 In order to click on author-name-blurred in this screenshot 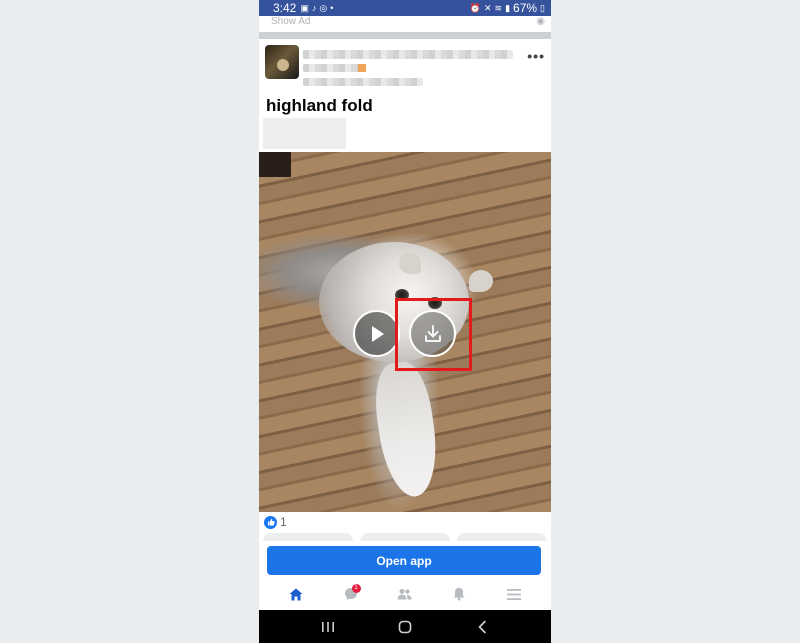, I will do `click(408, 54)`.